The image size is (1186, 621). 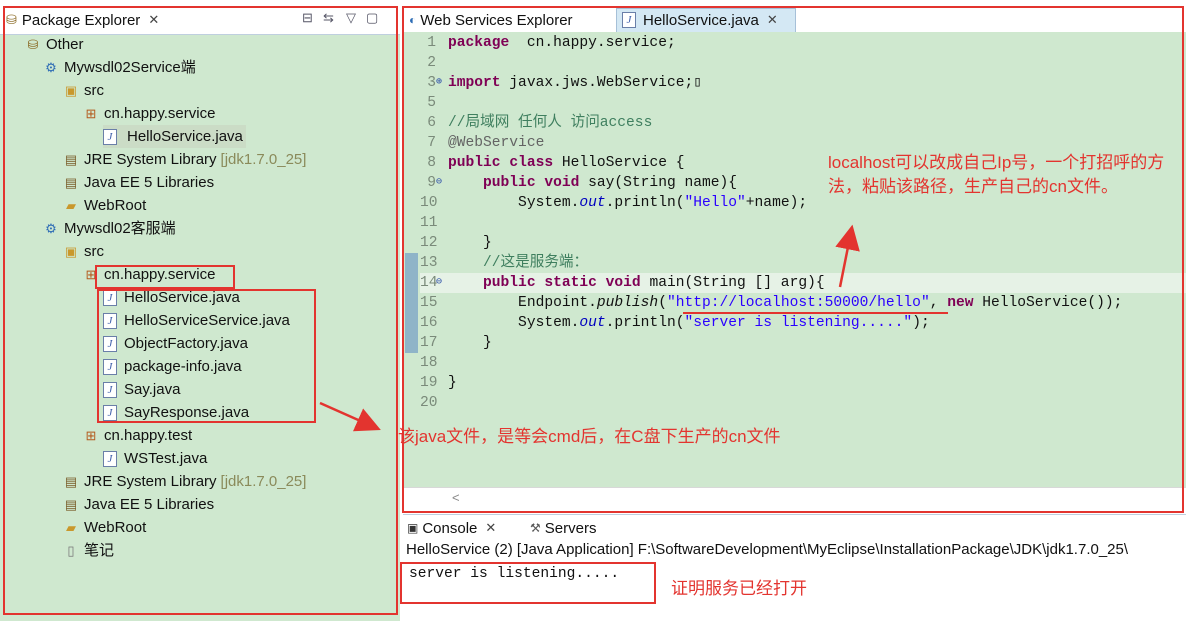 What do you see at coordinates (739, 588) in the screenshot?
I see `note-server-open: 证明服务已经打开` at bounding box center [739, 588].